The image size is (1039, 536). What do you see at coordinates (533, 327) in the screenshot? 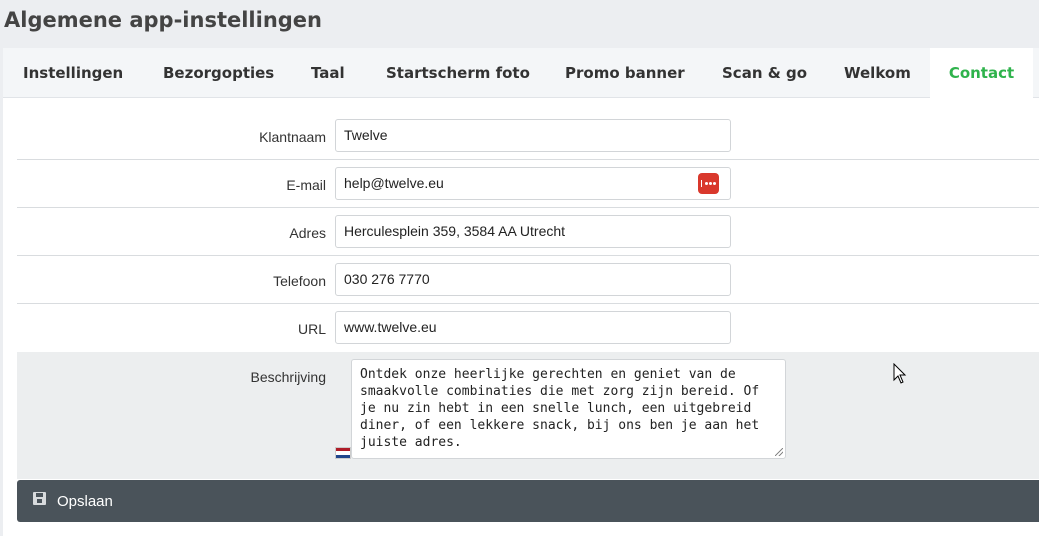
I see `url-input: www.twelve.eu` at bounding box center [533, 327].